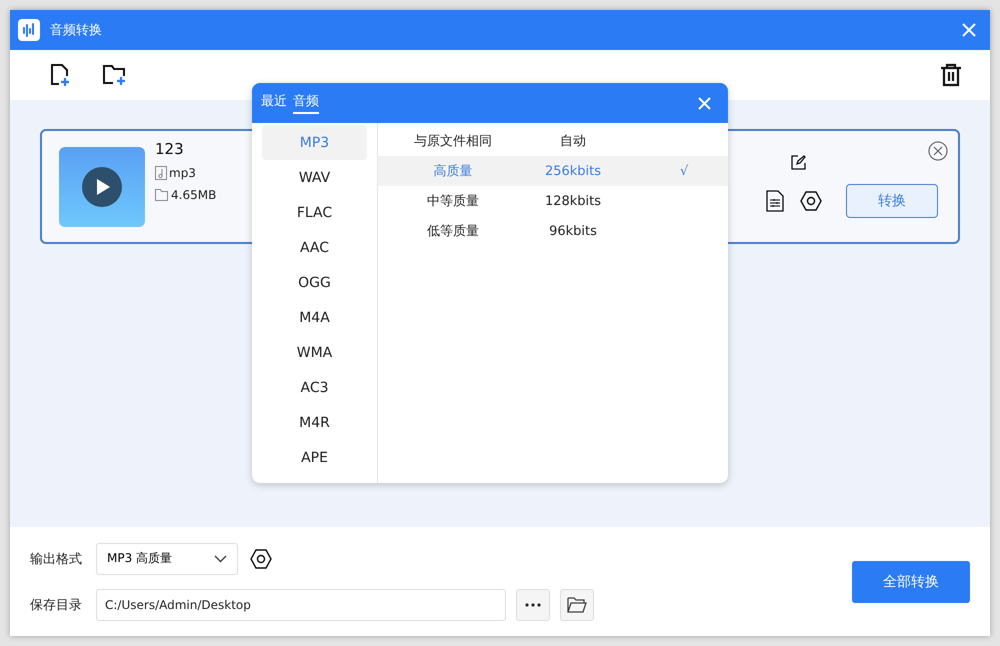 Image resolution: width=1000 pixels, height=646 pixels. What do you see at coordinates (76, 30) in the screenshot?
I see `window-title: 音频转换` at bounding box center [76, 30].